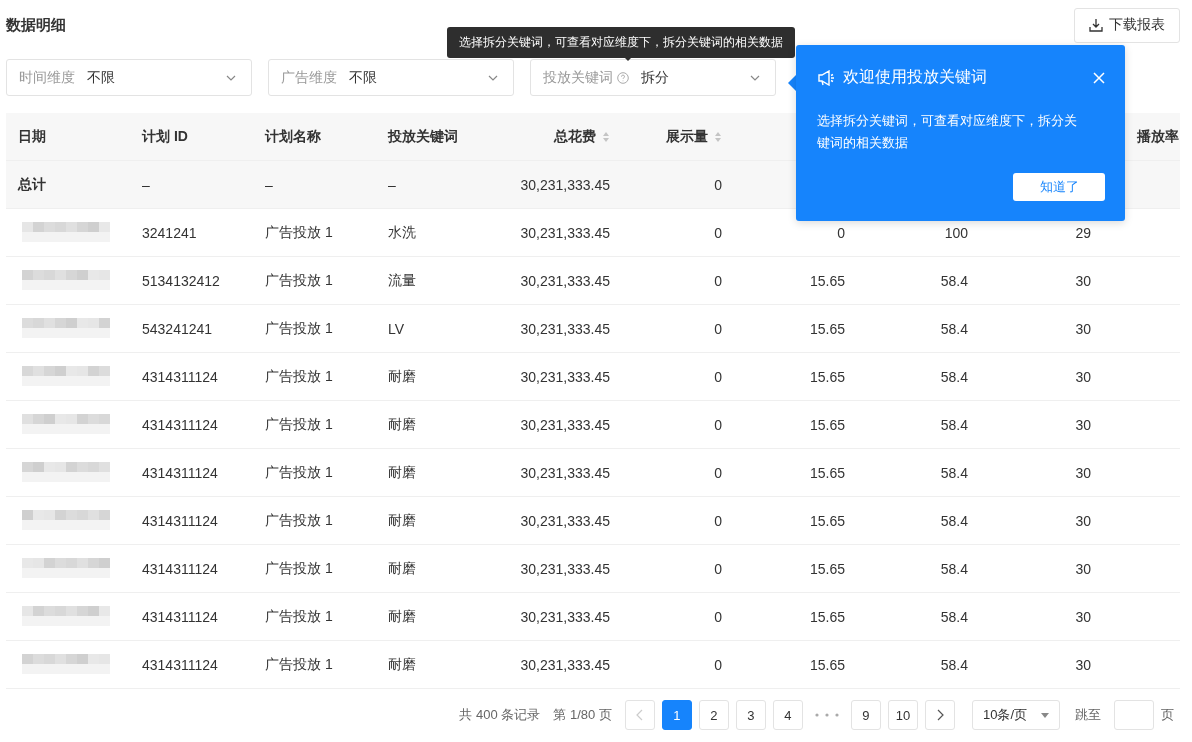 The image size is (1192, 742). Describe the element at coordinates (402, 280) in the screenshot. I see `table-cell: 流量` at that location.